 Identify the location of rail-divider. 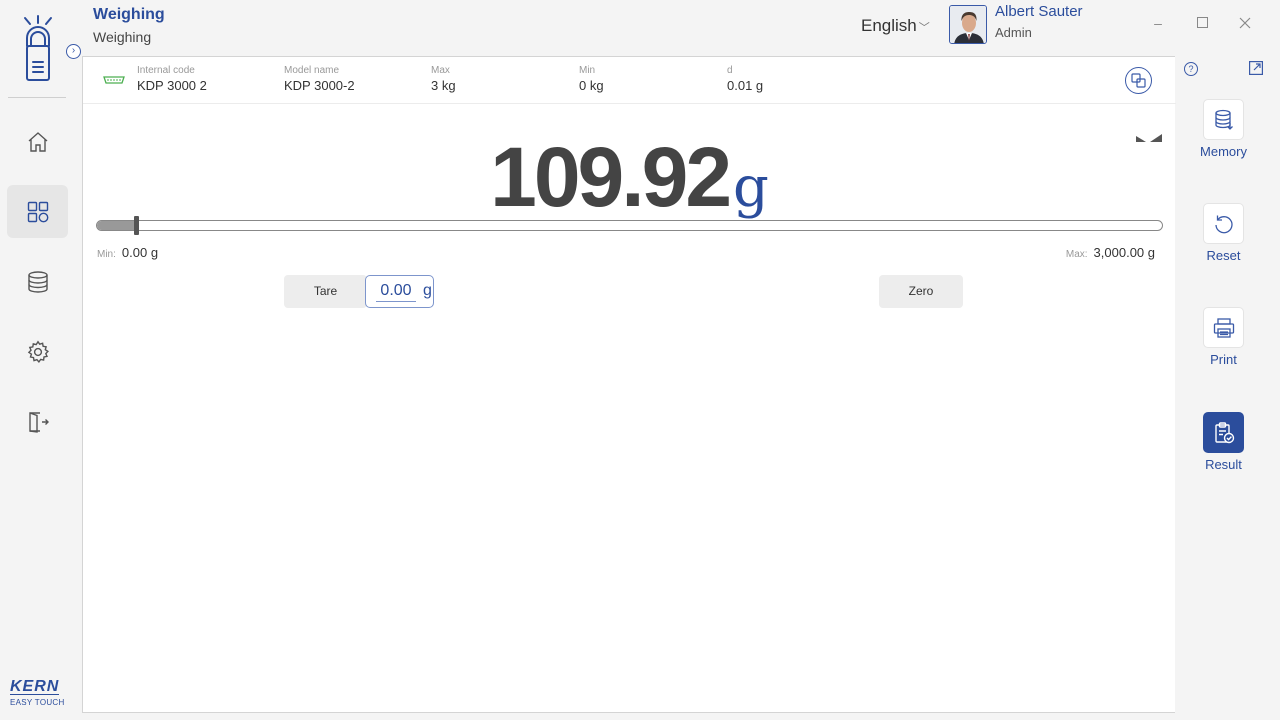
(37, 97).